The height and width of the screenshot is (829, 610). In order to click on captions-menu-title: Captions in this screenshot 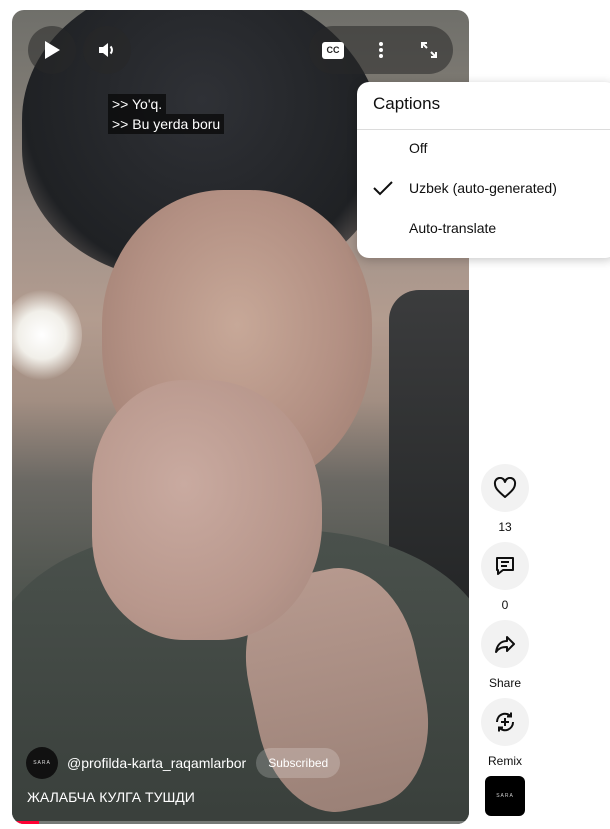, I will do `click(407, 103)`.